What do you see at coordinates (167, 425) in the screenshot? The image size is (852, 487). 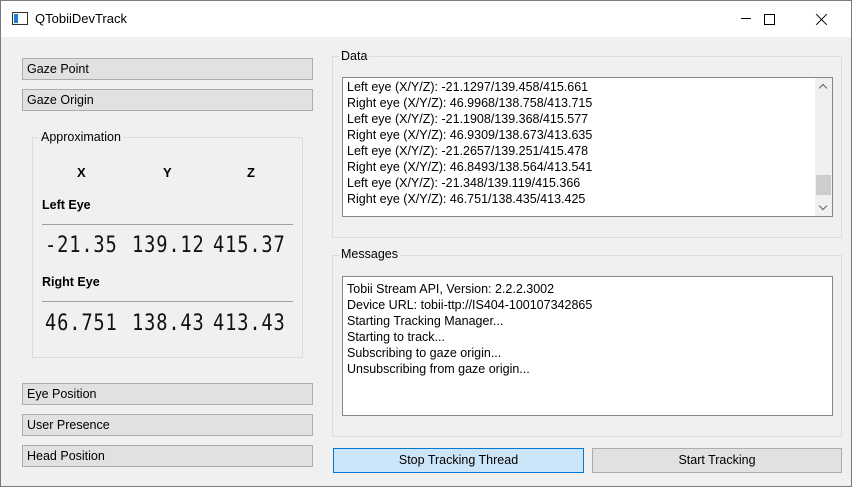 I see `user-presence-button: User Presence` at bounding box center [167, 425].